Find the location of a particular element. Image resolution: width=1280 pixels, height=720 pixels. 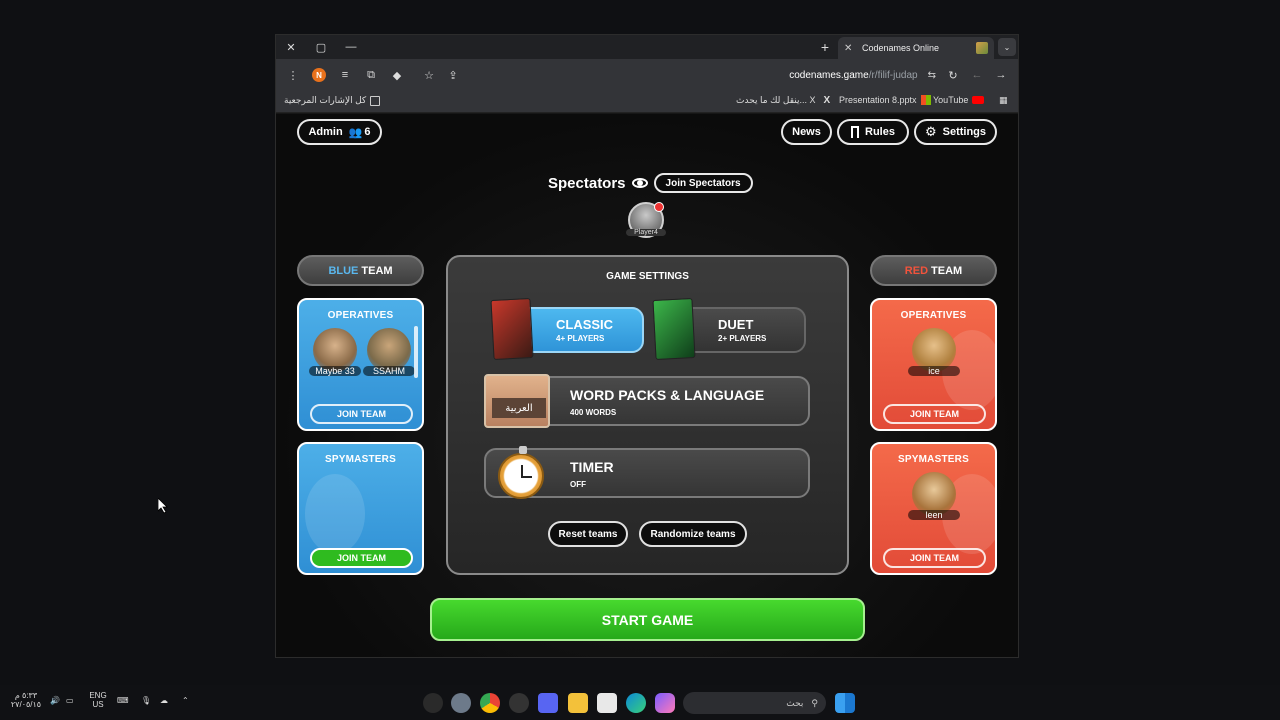

codenames-favicon-icon is located at coordinates (982, 48).